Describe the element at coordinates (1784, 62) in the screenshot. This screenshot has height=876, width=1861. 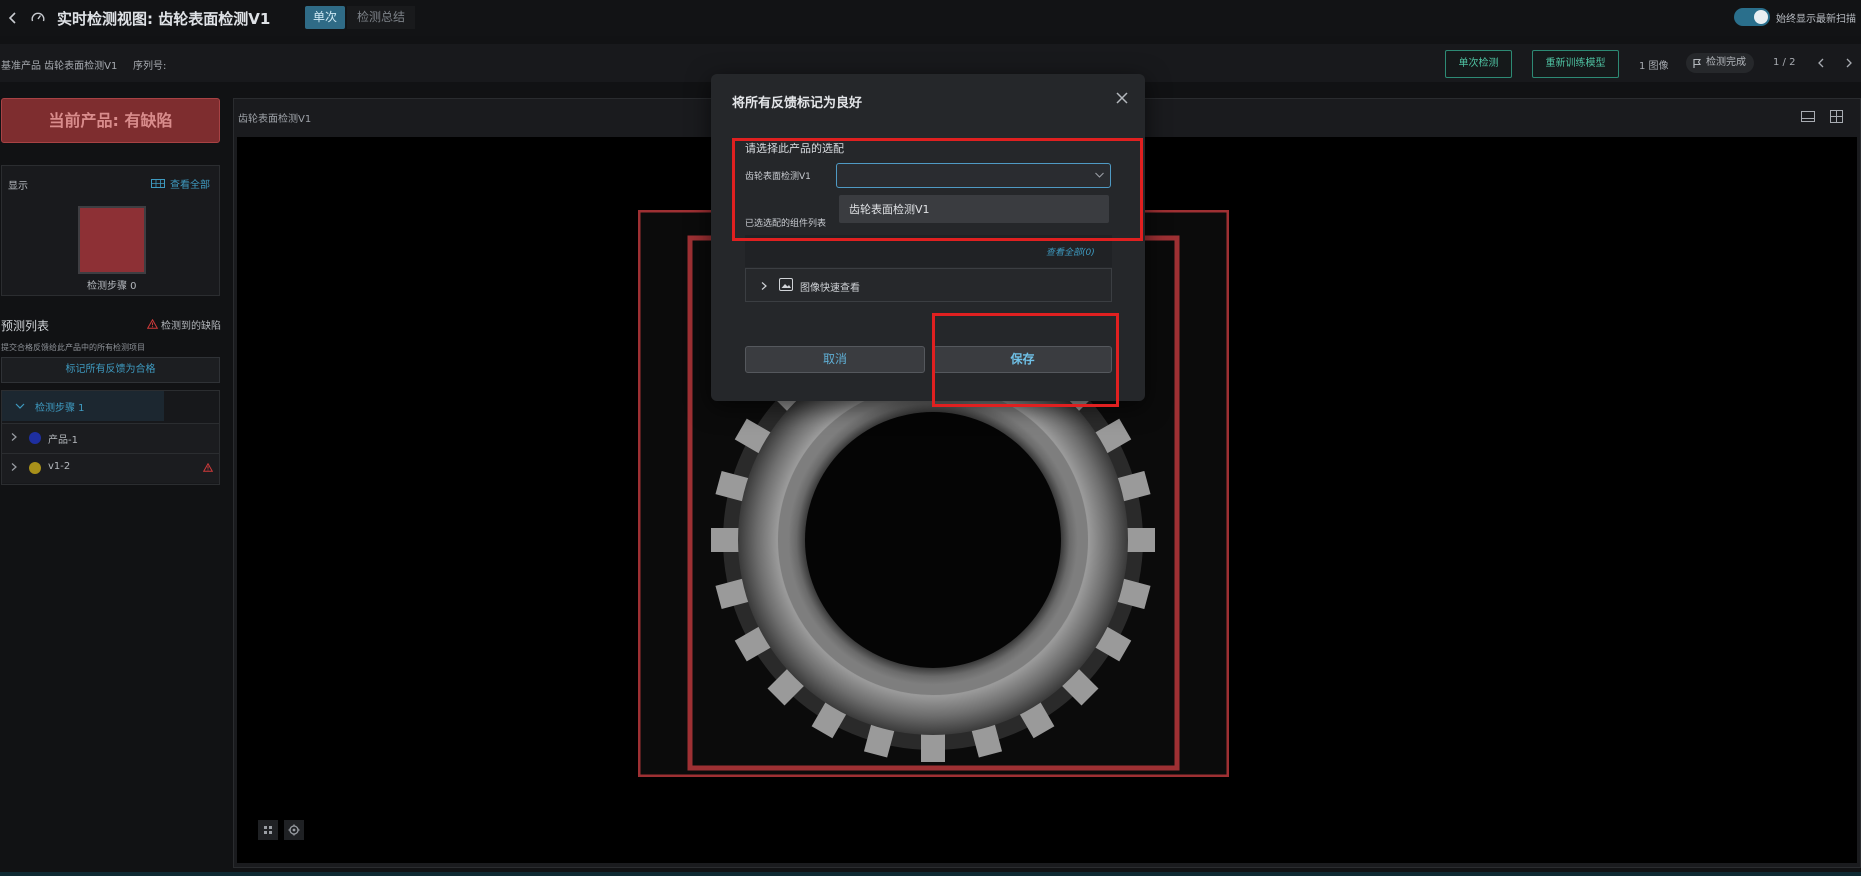
I see `page-indicator: 1 / 2` at that location.